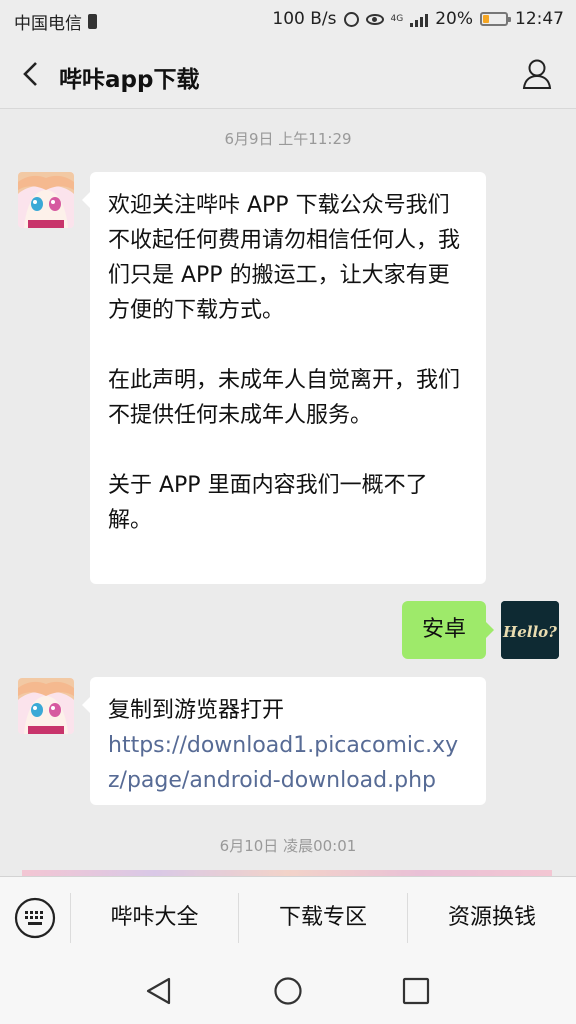 The width and height of the screenshot is (576, 1024). Describe the element at coordinates (129, 80) in the screenshot. I see `page-title: 哔咔app下载` at that location.